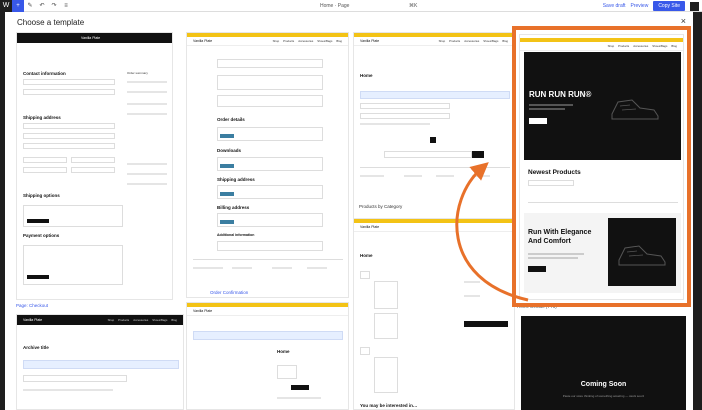 This screenshot has height=410, width=702. Describe the element at coordinates (640, 6) in the screenshot. I see `preview-button: Preview` at that location.